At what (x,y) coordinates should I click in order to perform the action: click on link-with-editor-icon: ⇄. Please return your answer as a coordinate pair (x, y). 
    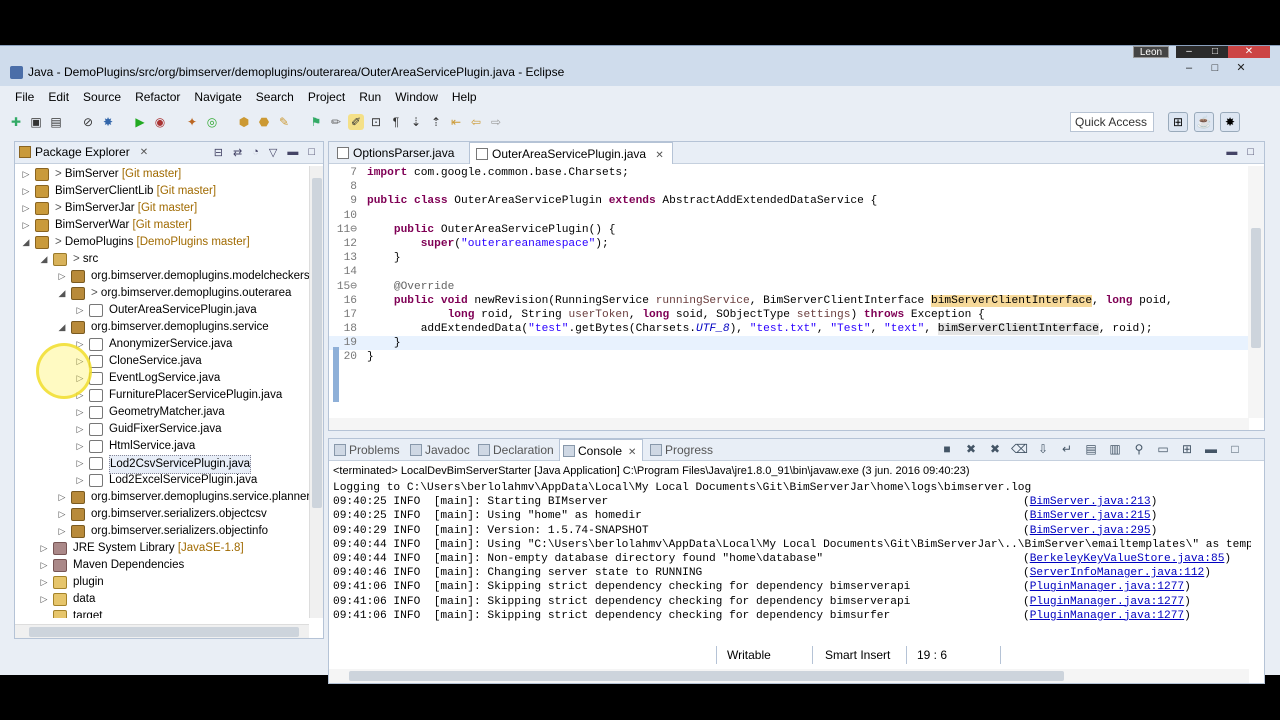
    Looking at the image, I should click on (237, 152).